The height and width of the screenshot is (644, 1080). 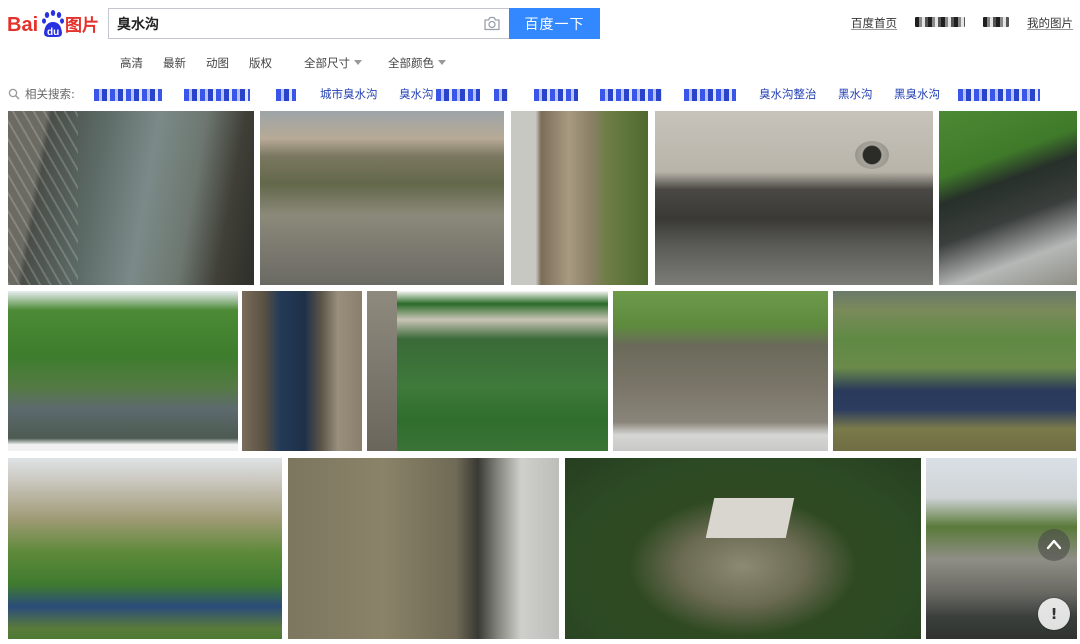 I want to click on related-item-city-ditch: 城市臭水沟, so click(x=349, y=94).